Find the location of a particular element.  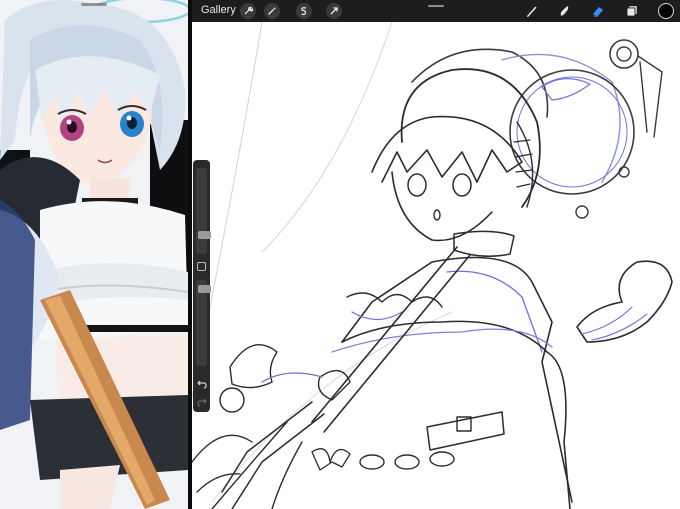

modify-button is located at coordinates (201, 266).